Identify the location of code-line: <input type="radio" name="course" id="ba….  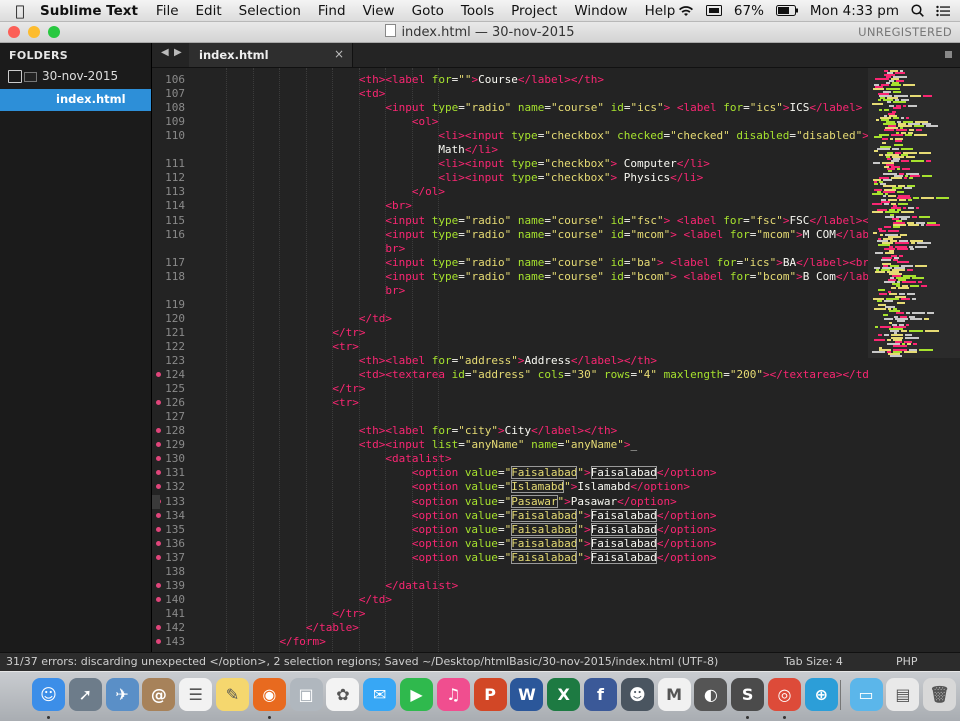
(626, 262).